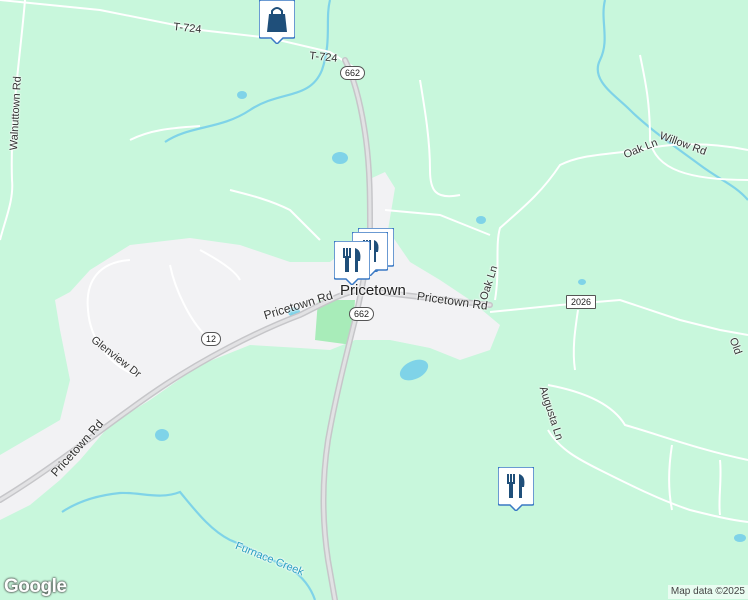  What do you see at coordinates (189, 545) in the screenshot?
I see `furnace-creek-stream` at bounding box center [189, 545].